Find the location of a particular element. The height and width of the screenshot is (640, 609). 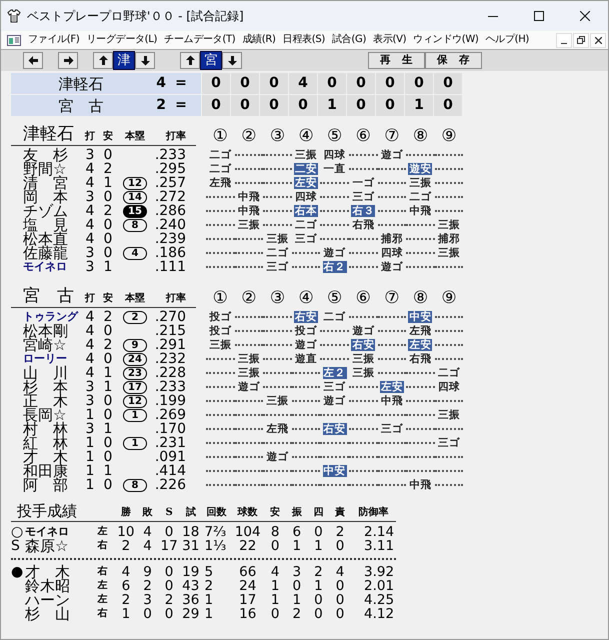

player-name: 塩 見 is located at coordinates (45, 225).